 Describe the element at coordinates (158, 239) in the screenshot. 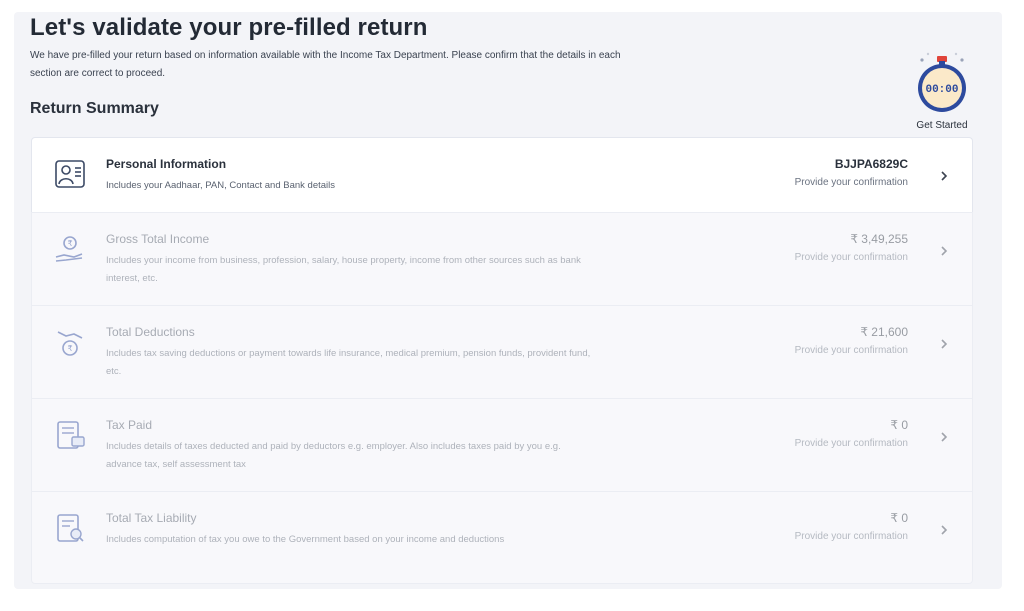

I see `card-title: Gross Total Income` at that location.